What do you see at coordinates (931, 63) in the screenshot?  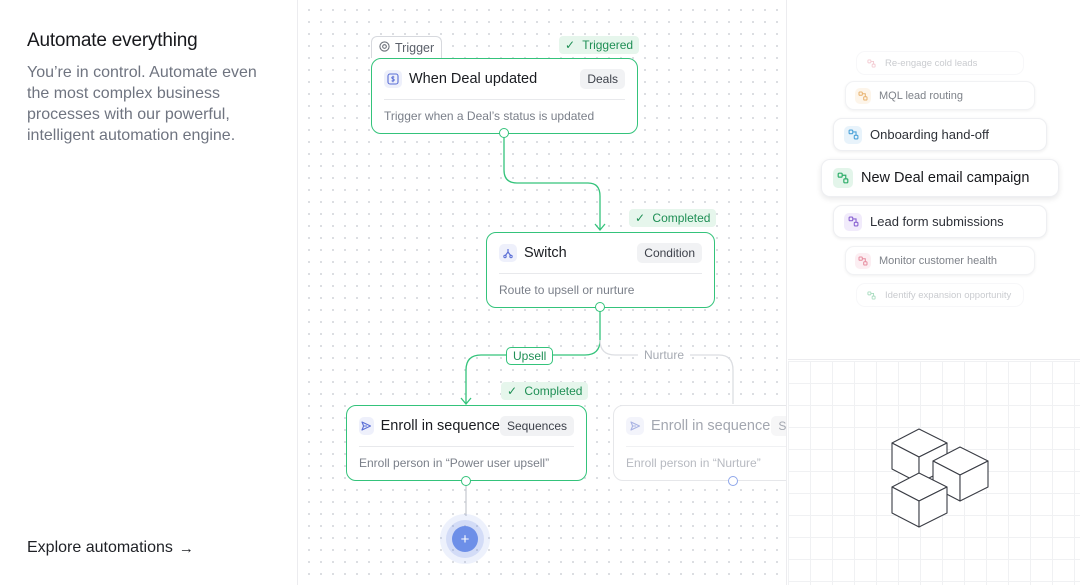 I see `automation-label: Re-engage cold leads` at bounding box center [931, 63].